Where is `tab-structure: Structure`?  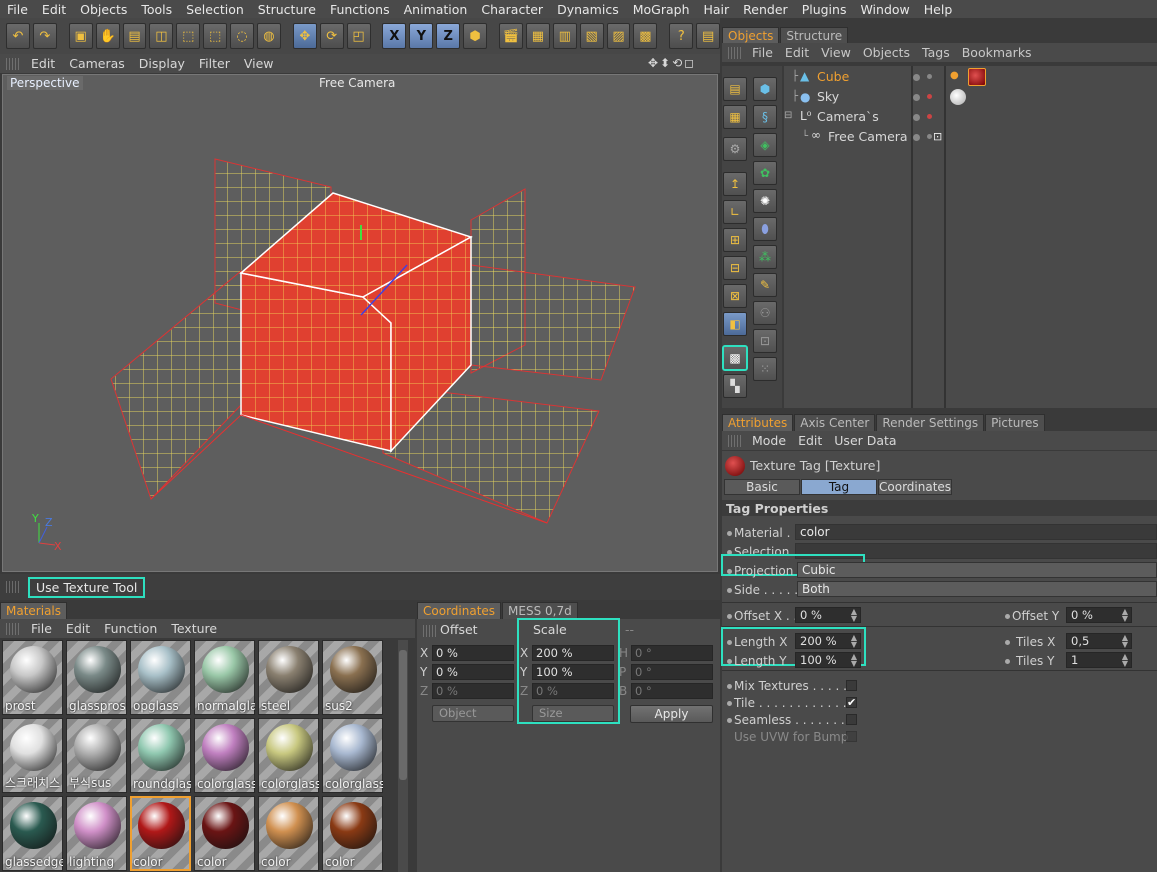 tab-structure: Structure is located at coordinates (814, 35).